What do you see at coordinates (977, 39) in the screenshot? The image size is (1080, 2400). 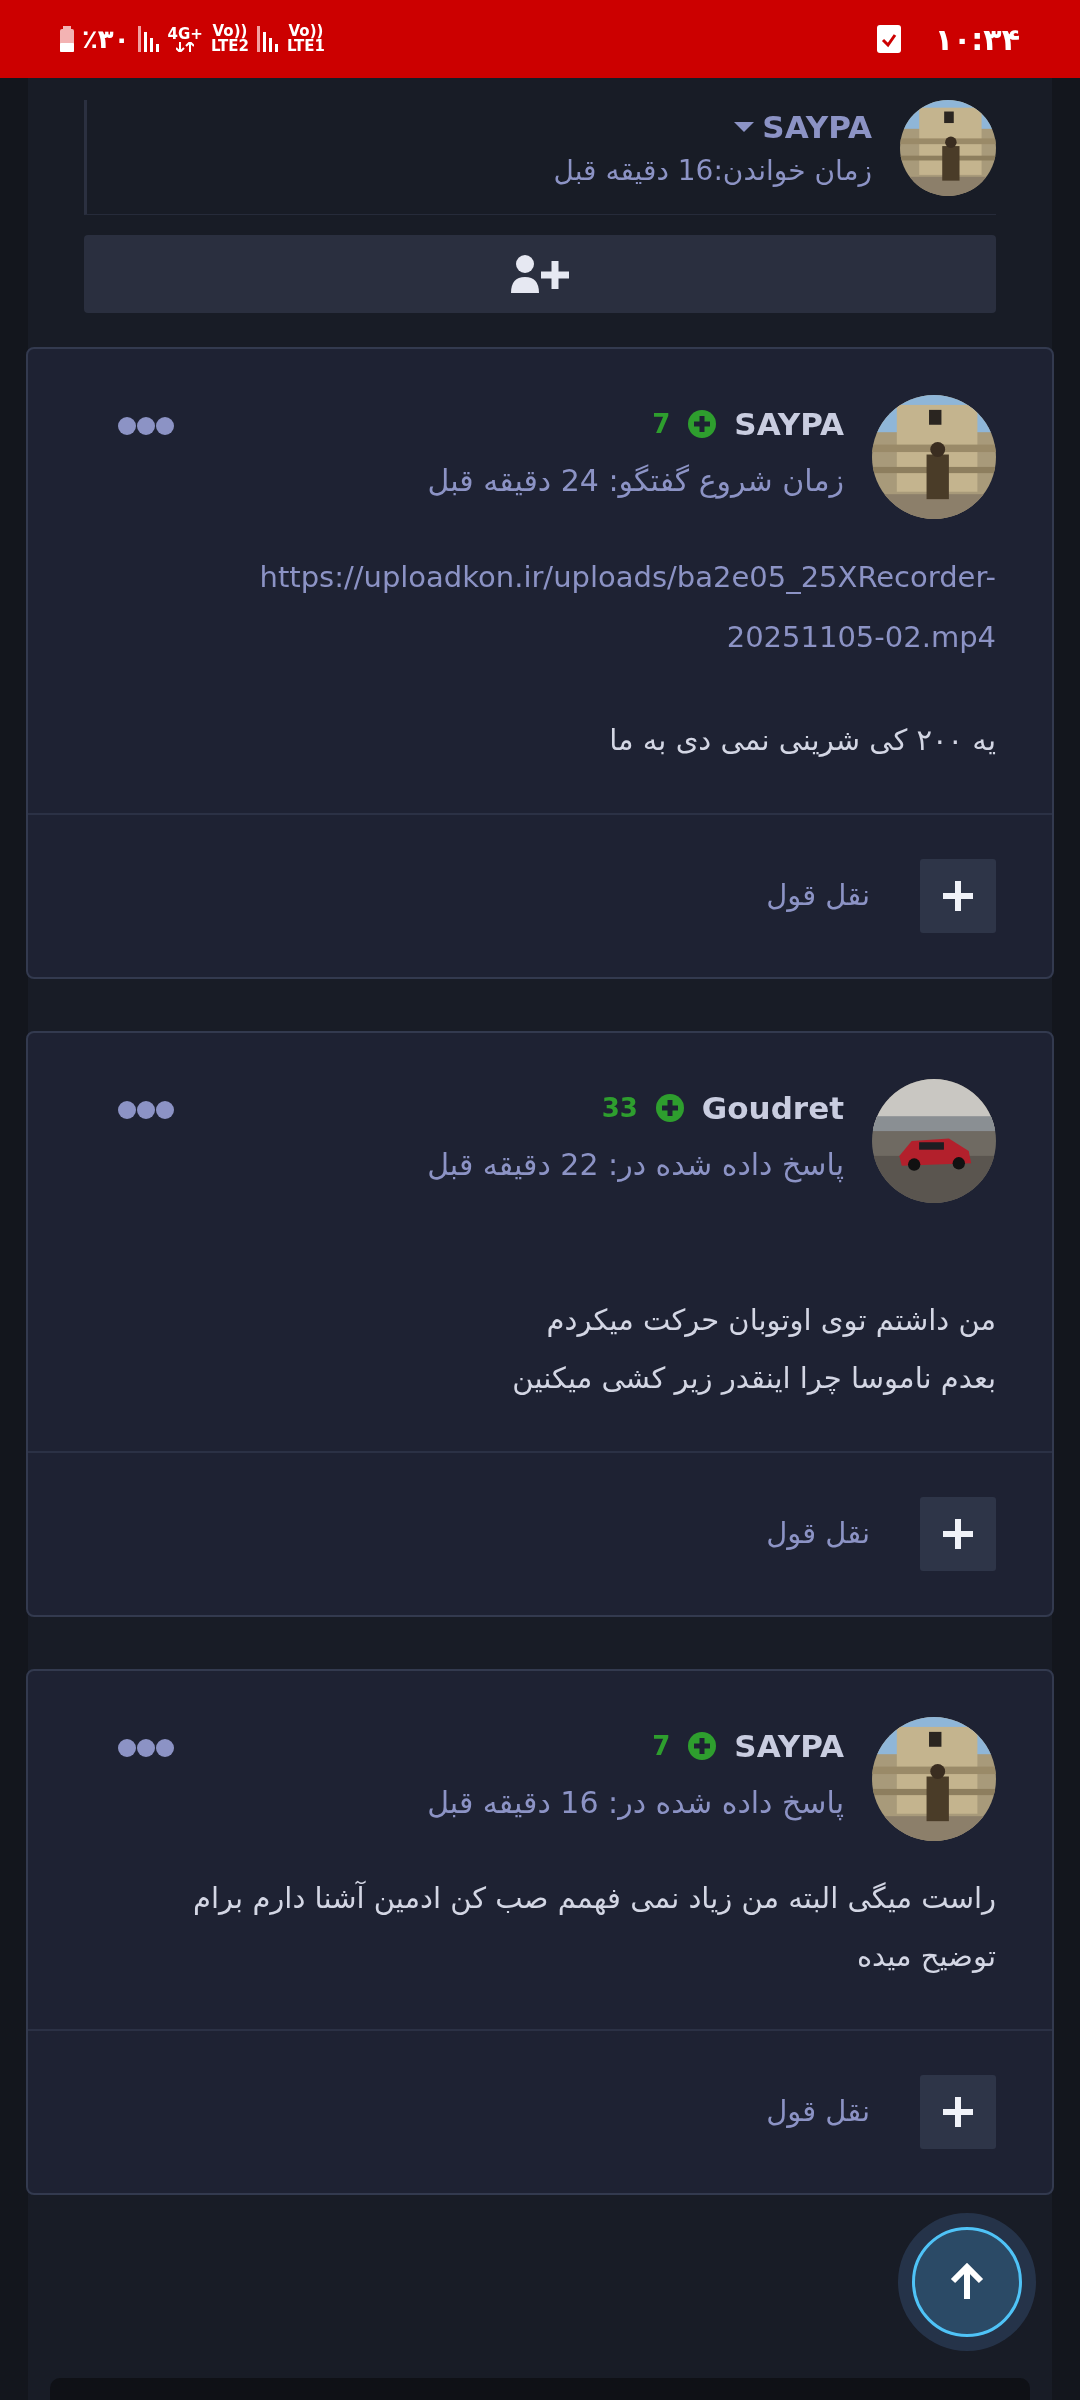 I see `clock: ۱۰:۳۴` at bounding box center [977, 39].